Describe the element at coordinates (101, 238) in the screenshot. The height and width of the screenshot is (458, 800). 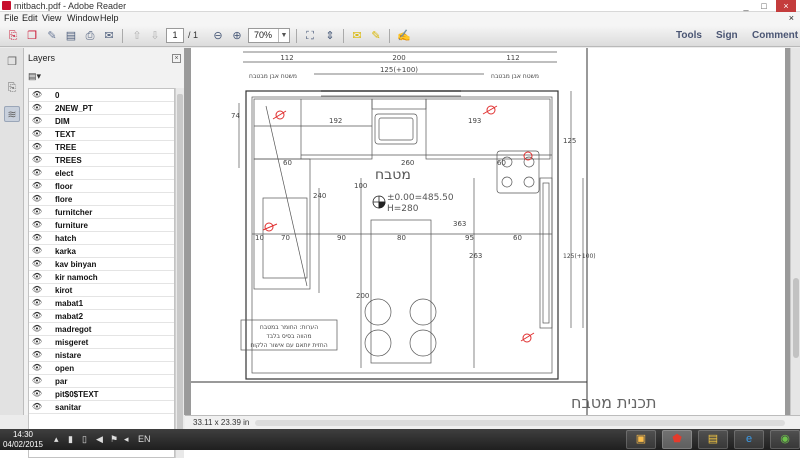
I see `layer-row: 👁 hatch` at that location.